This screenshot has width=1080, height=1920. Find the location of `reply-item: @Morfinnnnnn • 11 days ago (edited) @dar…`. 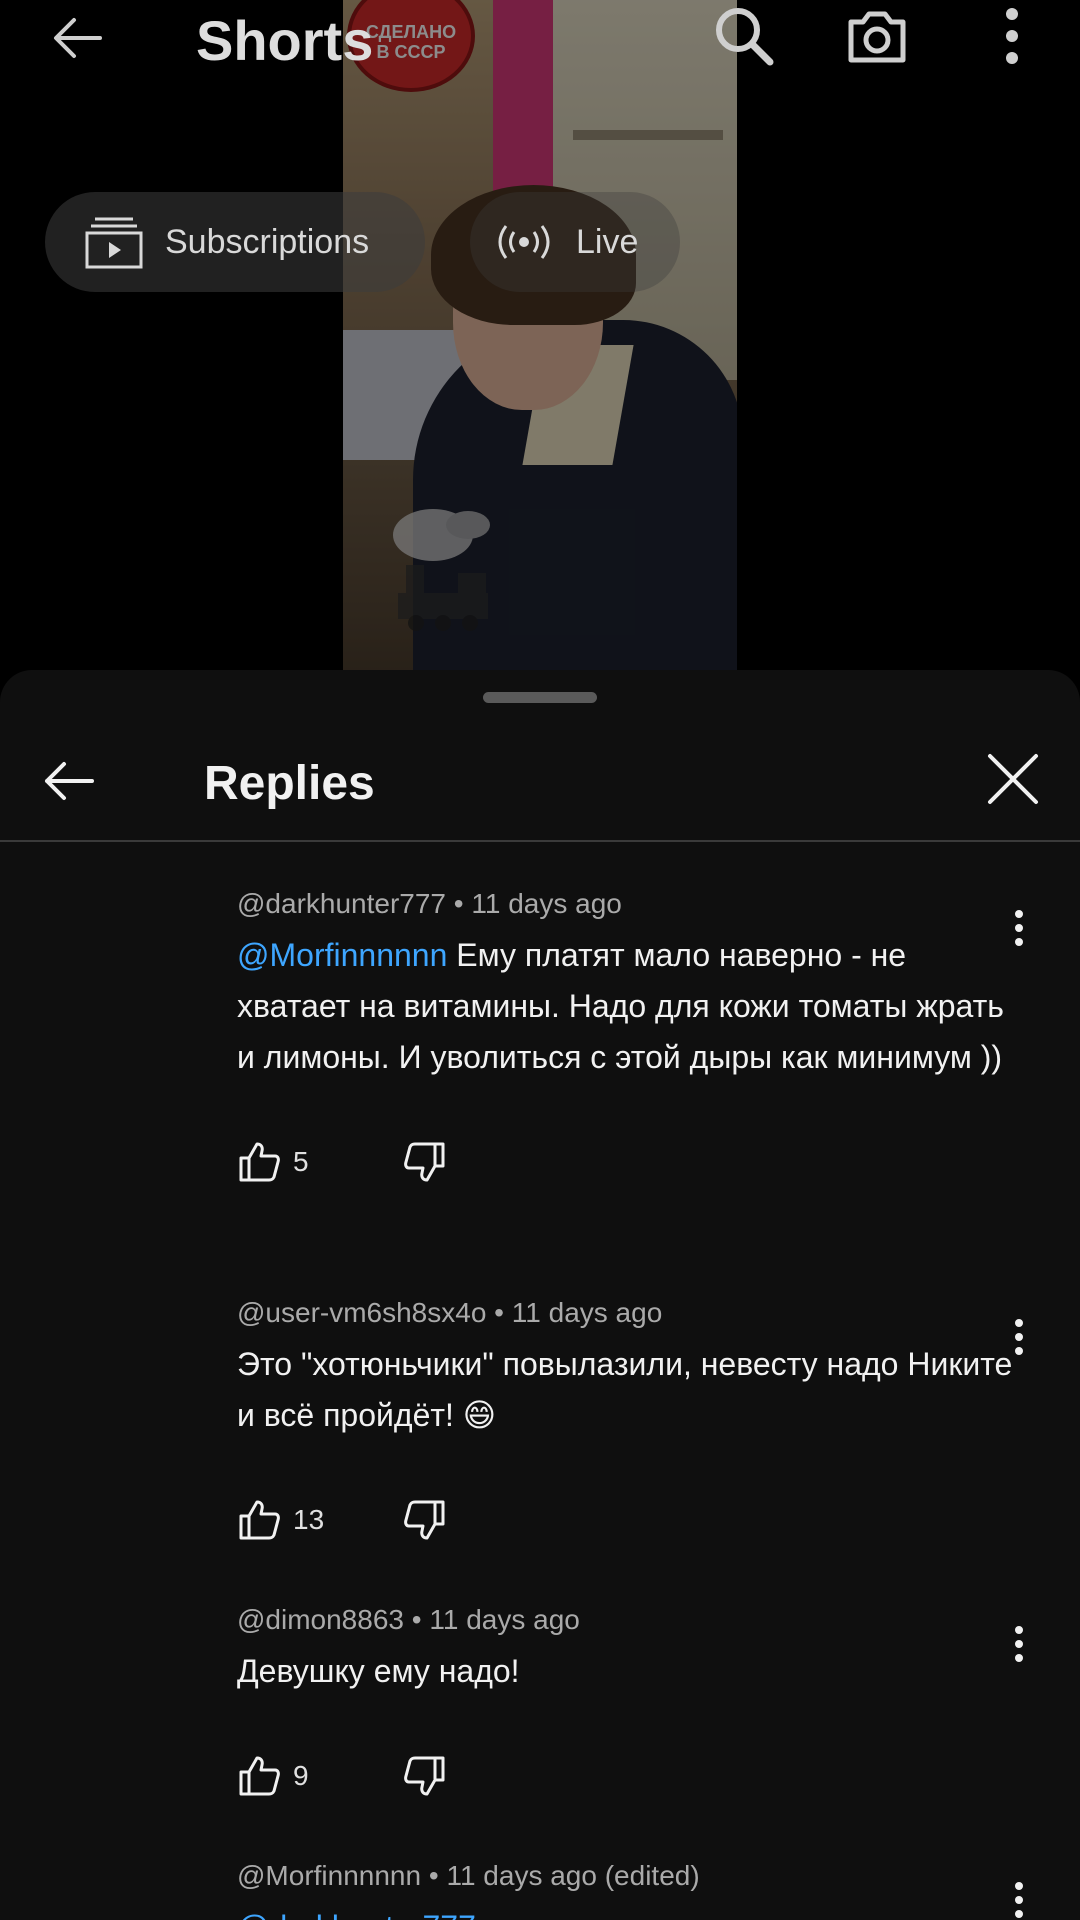

reply-item: @Morfinnnnnn • 11 days ago (edited) @dar… is located at coordinates (630, 1890).